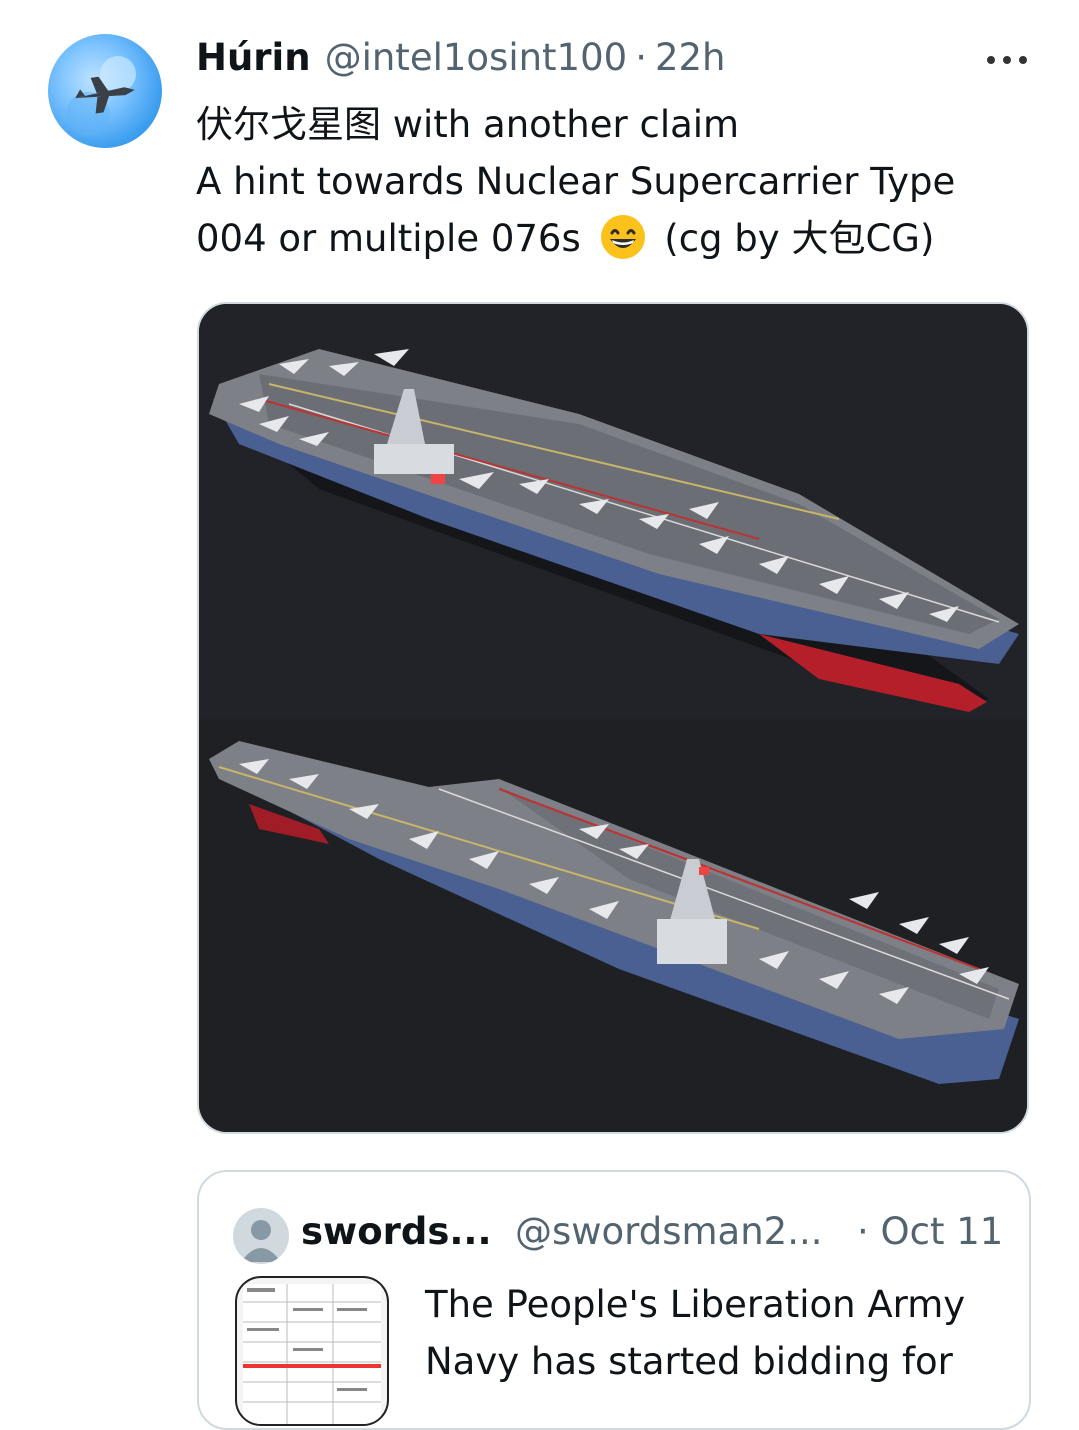 The height and width of the screenshot is (1430, 1079). What do you see at coordinates (695, 1304) in the screenshot?
I see `quoted-text-line: The People's Liberation Army` at bounding box center [695, 1304].